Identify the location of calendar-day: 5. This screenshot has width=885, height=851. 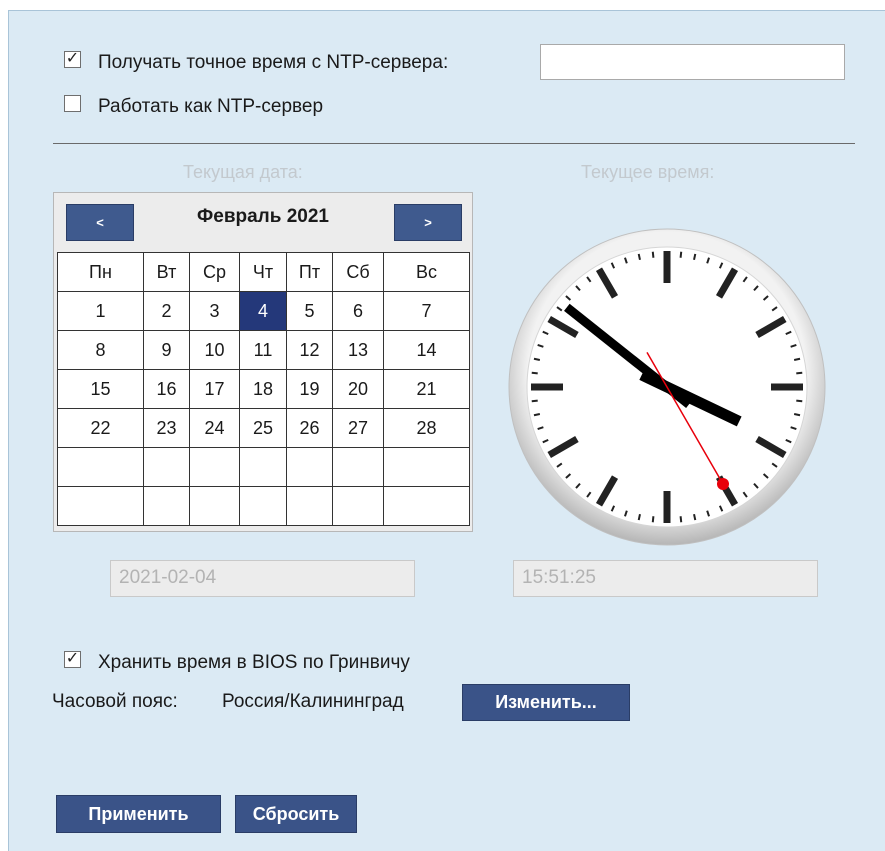
(309, 311).